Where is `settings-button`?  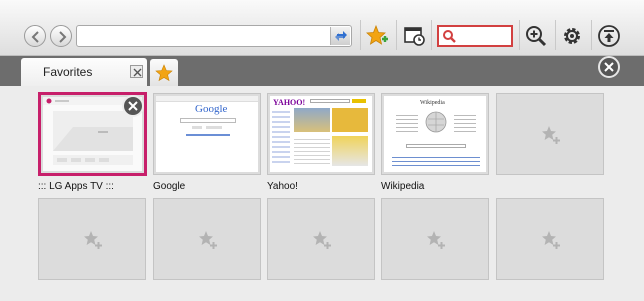
settings-button is located at coordinates (572, 36).